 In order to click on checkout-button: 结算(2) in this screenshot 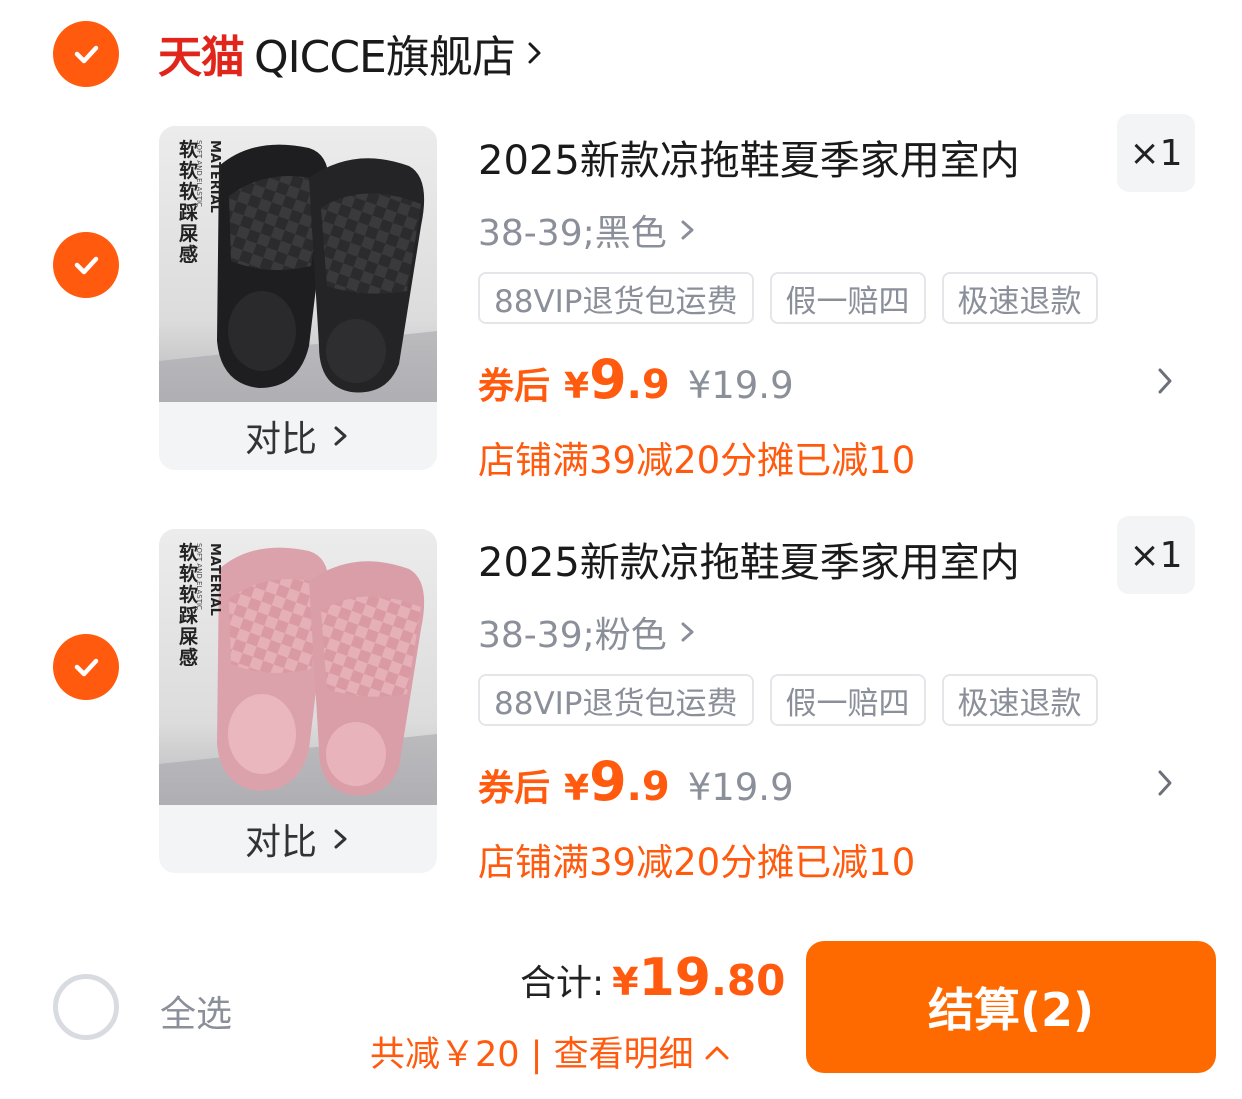, I will do `click(1011, 1007)`.